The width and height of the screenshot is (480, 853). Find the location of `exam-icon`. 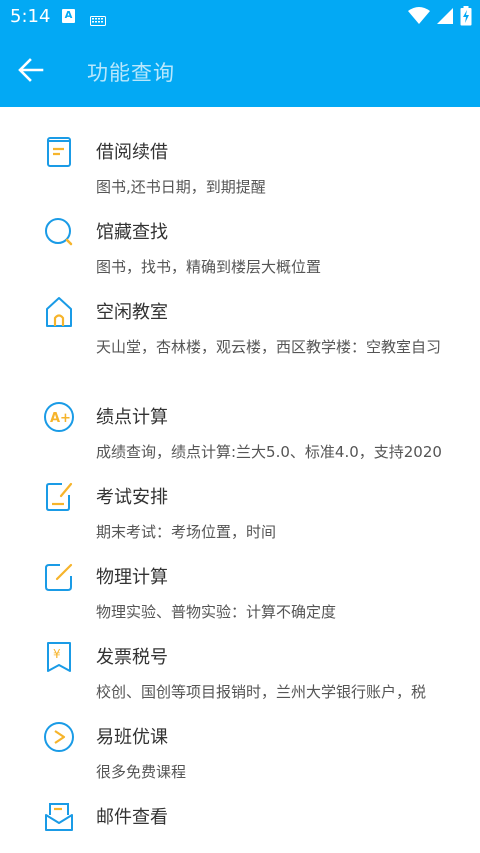

exam-icon is located at coordinates (59, 497).